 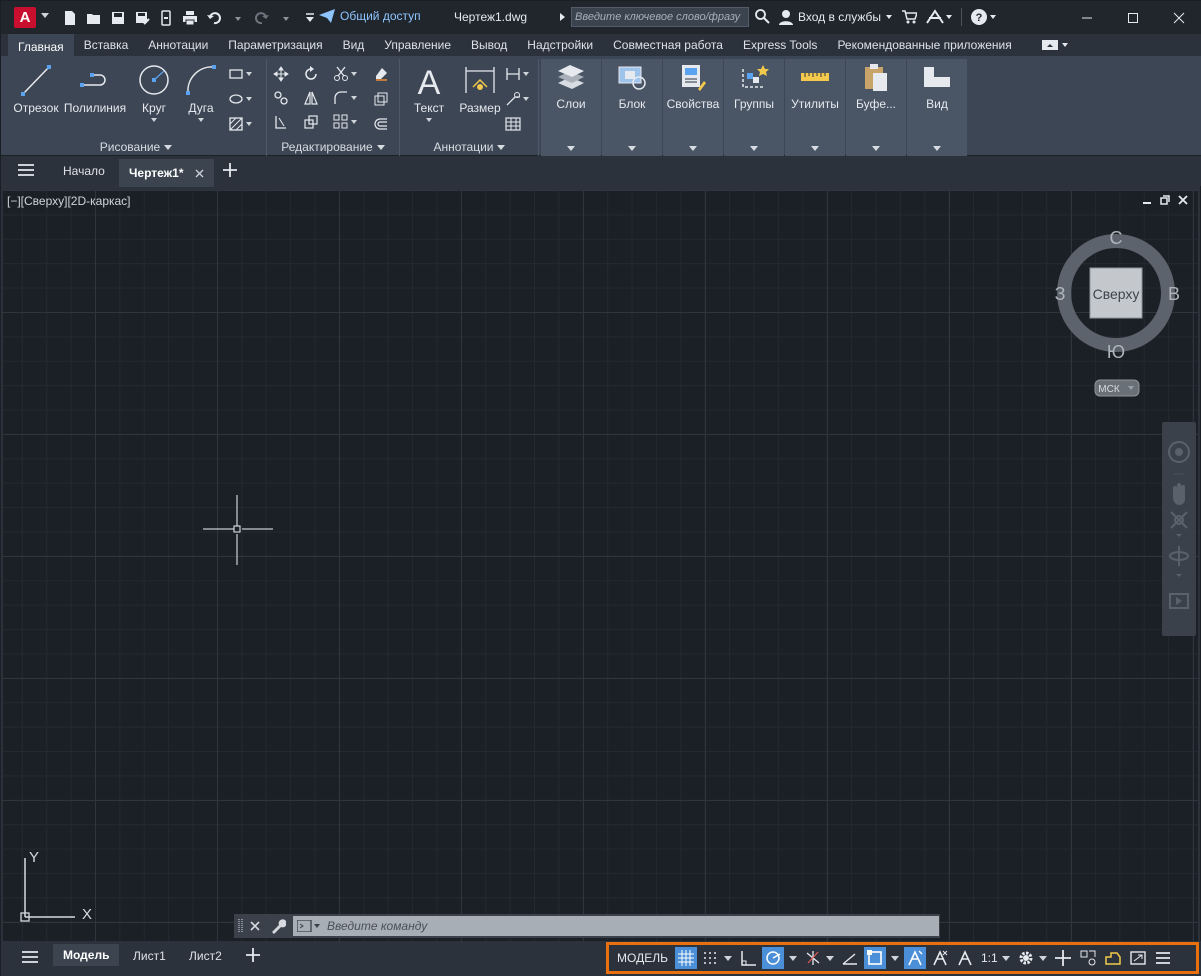 I want to click on search-input: Введите ключевое слово/фразу, so click(x=660, y=17).